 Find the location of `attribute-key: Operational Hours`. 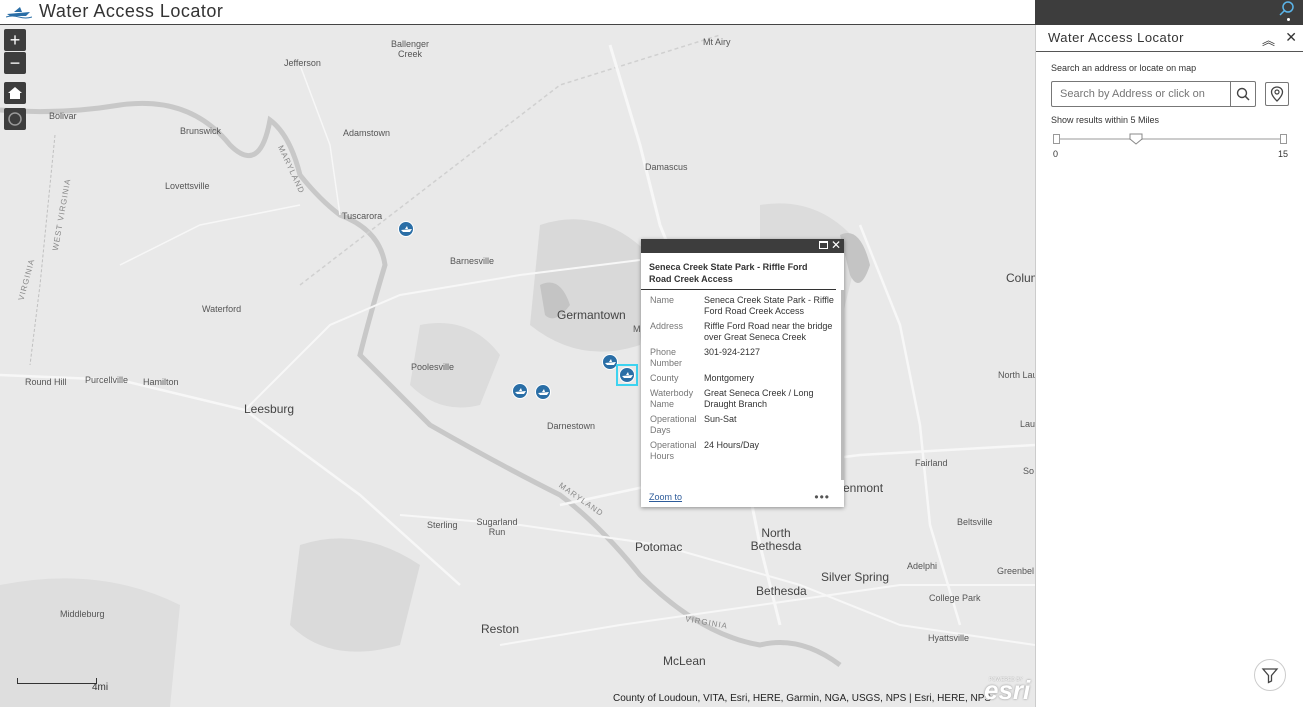

attribute-key: Operational Hours is located at coordinates (673, 450).